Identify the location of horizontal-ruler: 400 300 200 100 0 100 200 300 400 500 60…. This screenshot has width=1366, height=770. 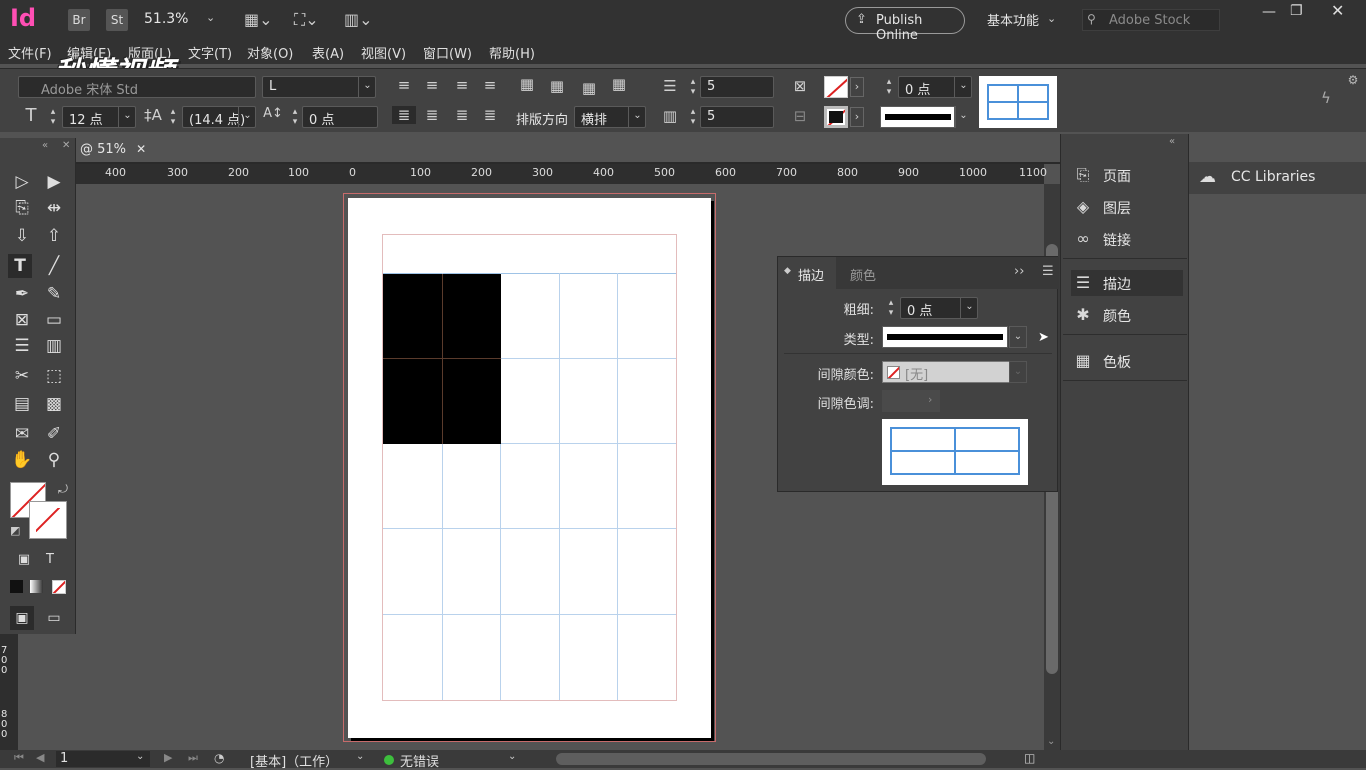
(561, 174).